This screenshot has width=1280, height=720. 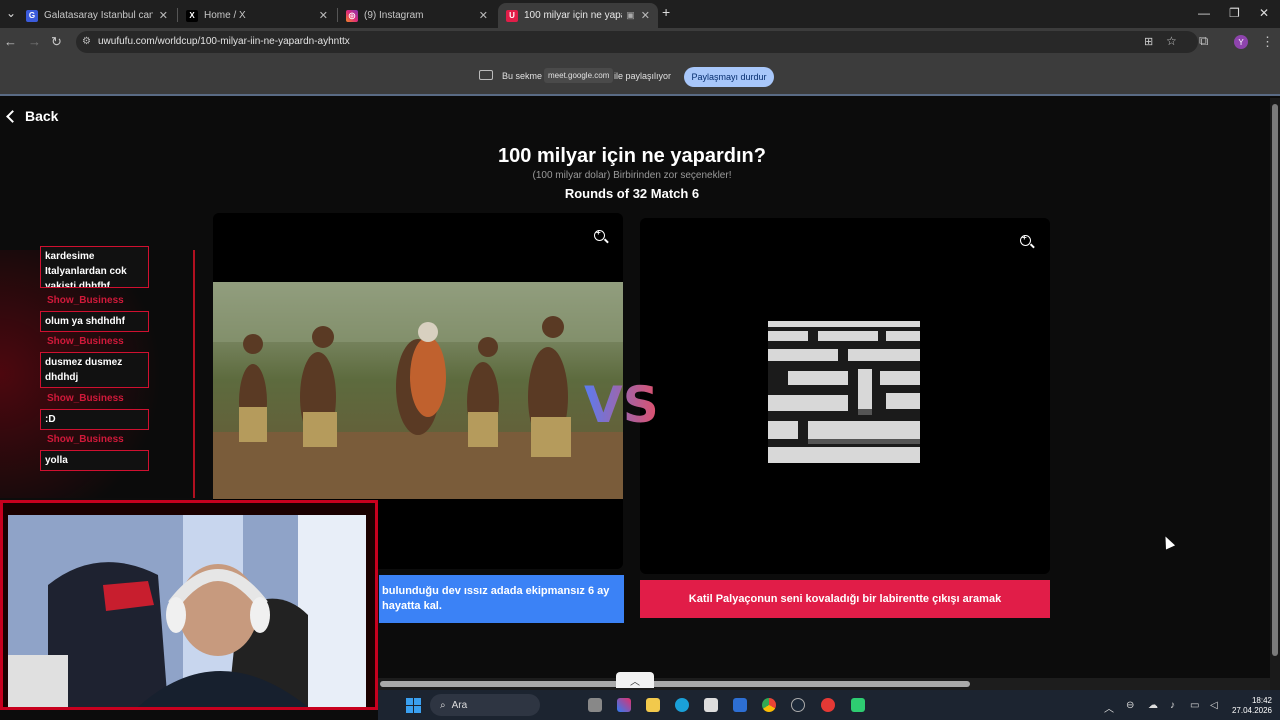 I want to click on instagram-favicon-icon: ◎, so click(x=352, y=15).